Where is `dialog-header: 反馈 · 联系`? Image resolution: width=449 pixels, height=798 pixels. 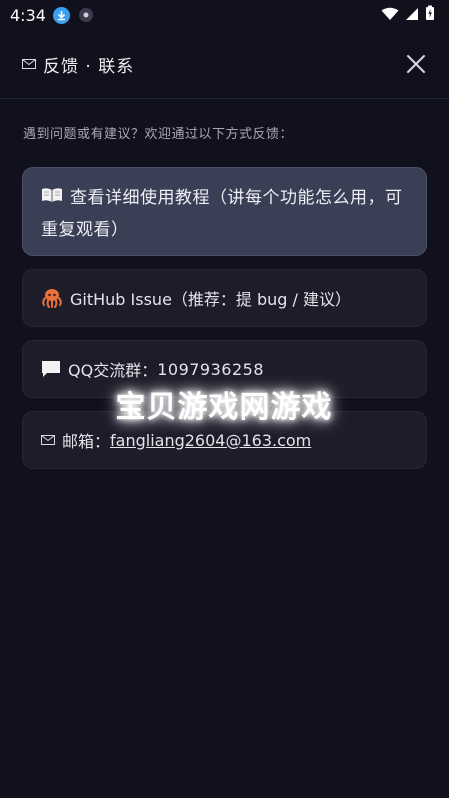 dialog-header: 反馈 · 联系 is located at coordinates (224, 64).